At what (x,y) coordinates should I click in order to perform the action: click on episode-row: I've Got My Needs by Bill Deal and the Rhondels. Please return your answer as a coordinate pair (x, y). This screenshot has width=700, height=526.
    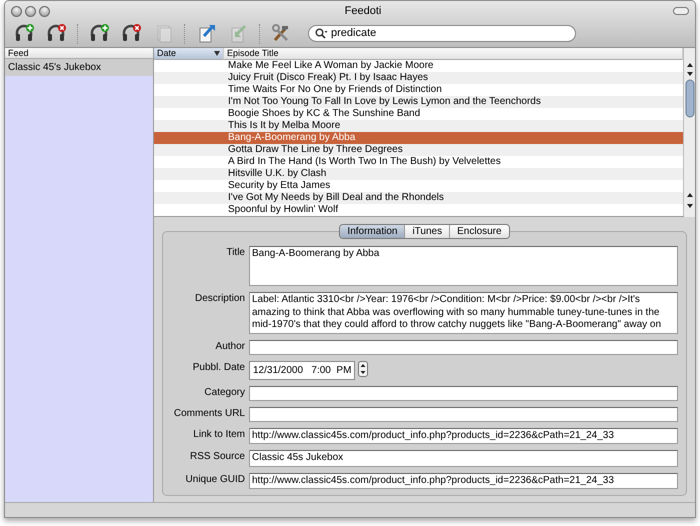
    Looking at the image, I should click on (418, 198).